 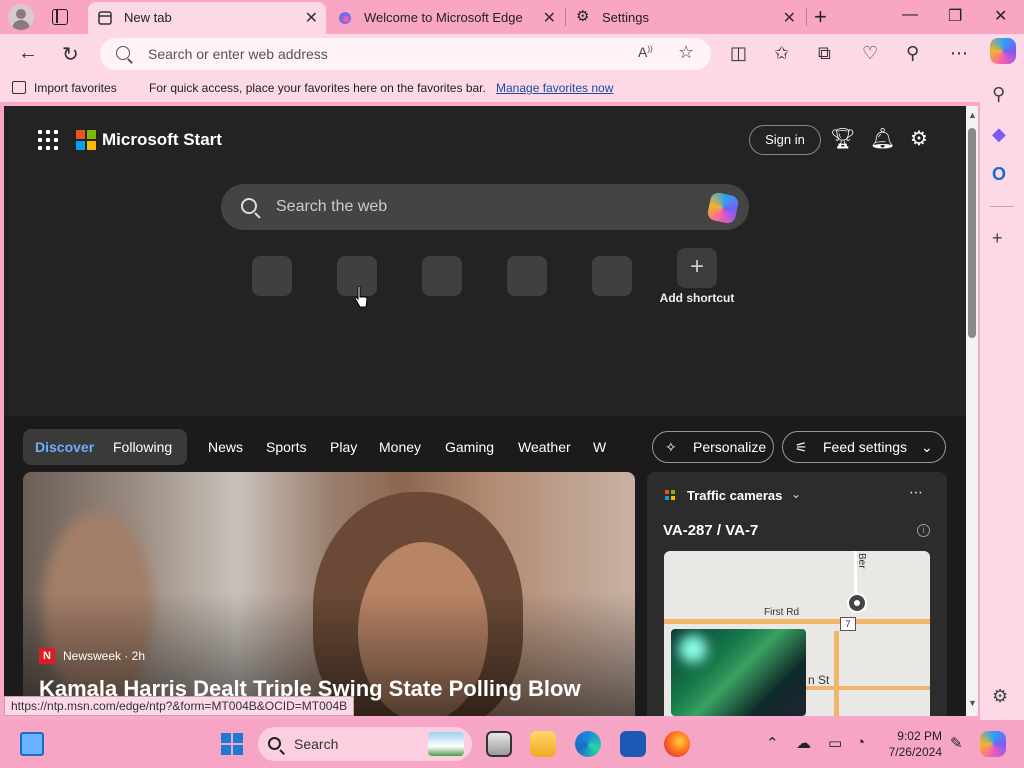 I want to click on close-window-icon: ✕, so click(x=1000, y=16).